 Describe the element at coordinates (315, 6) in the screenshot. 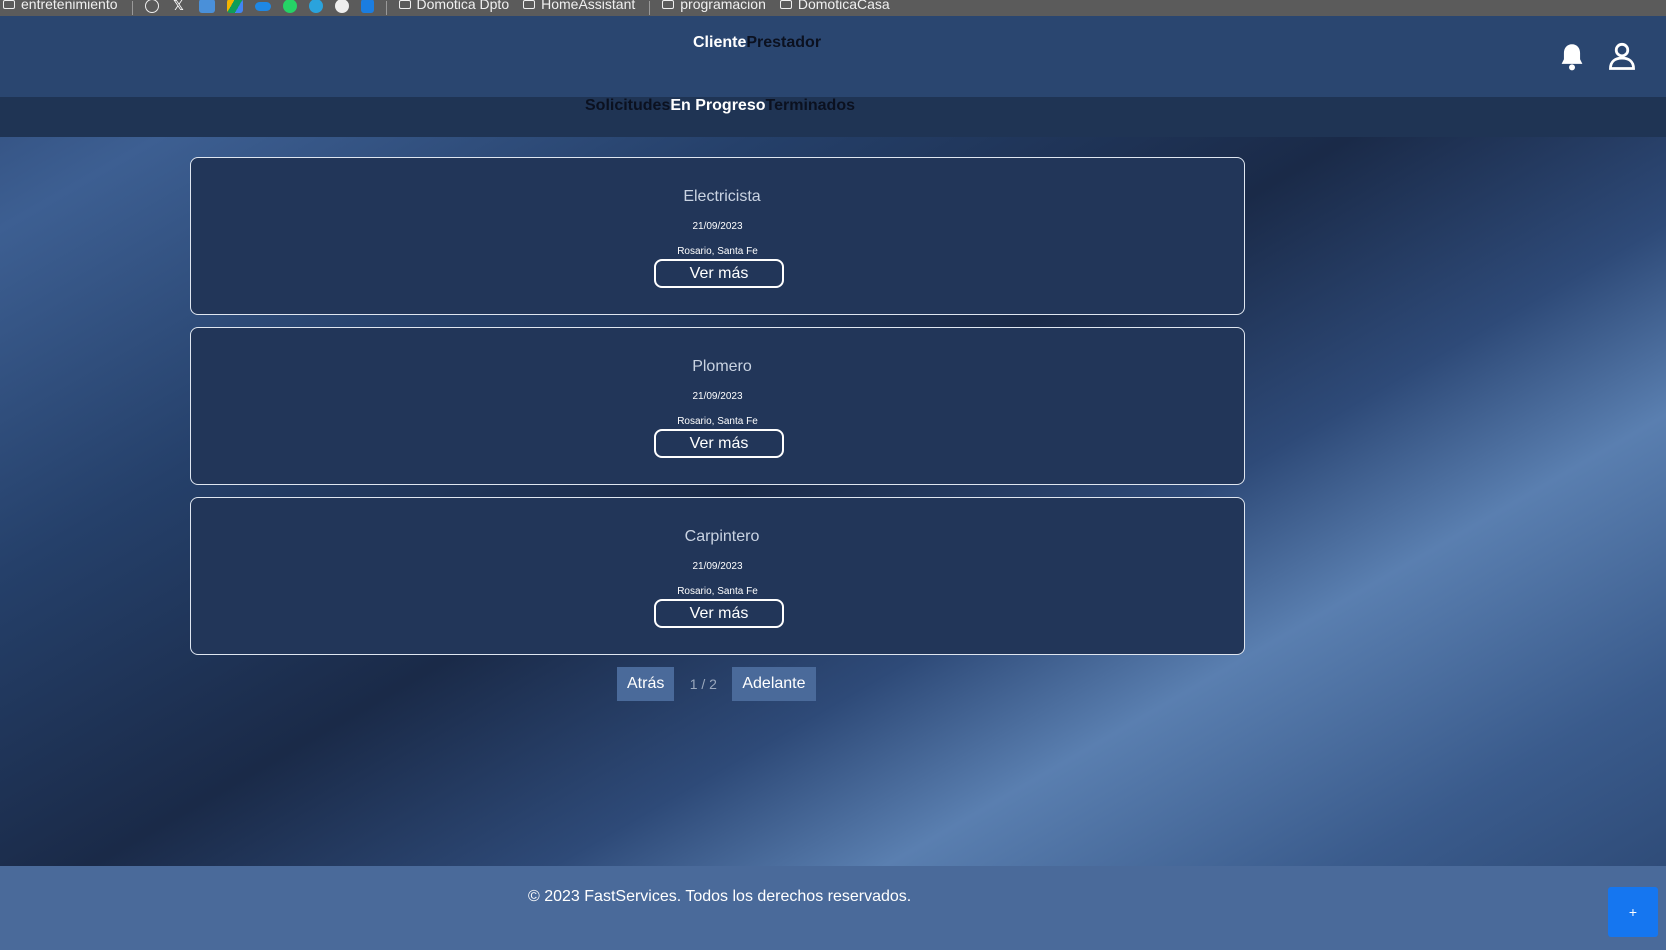

I see `telegram-icon` at that location.